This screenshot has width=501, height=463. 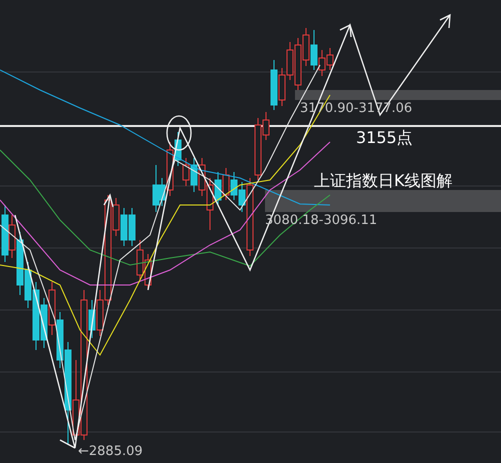 What do you see at coordinates (179, 133) in the screenshot?
I see `highlight-circle` at bounding box center [179, 133].